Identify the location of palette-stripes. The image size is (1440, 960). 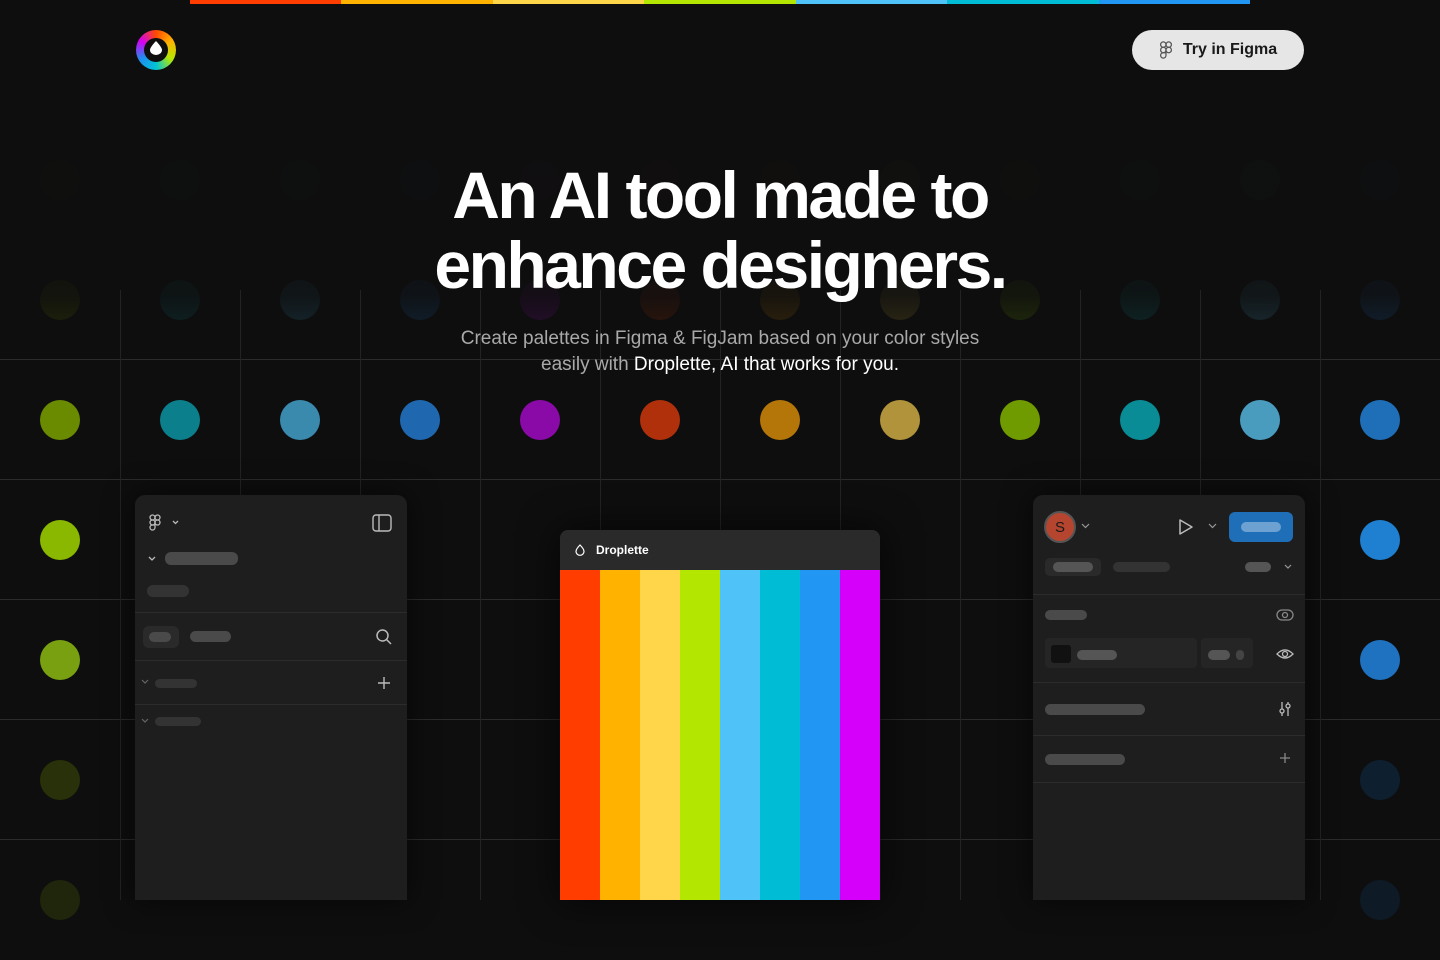
(720, 735).